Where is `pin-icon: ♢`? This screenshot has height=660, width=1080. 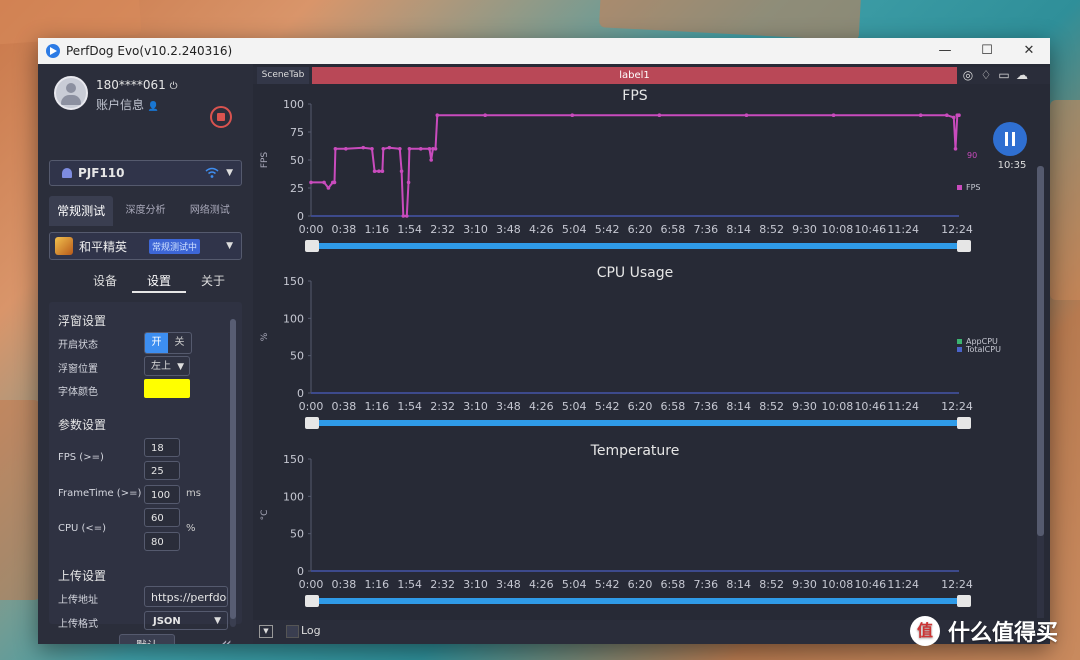 pin-icon: ♢ is located at coordinates (986, 75).